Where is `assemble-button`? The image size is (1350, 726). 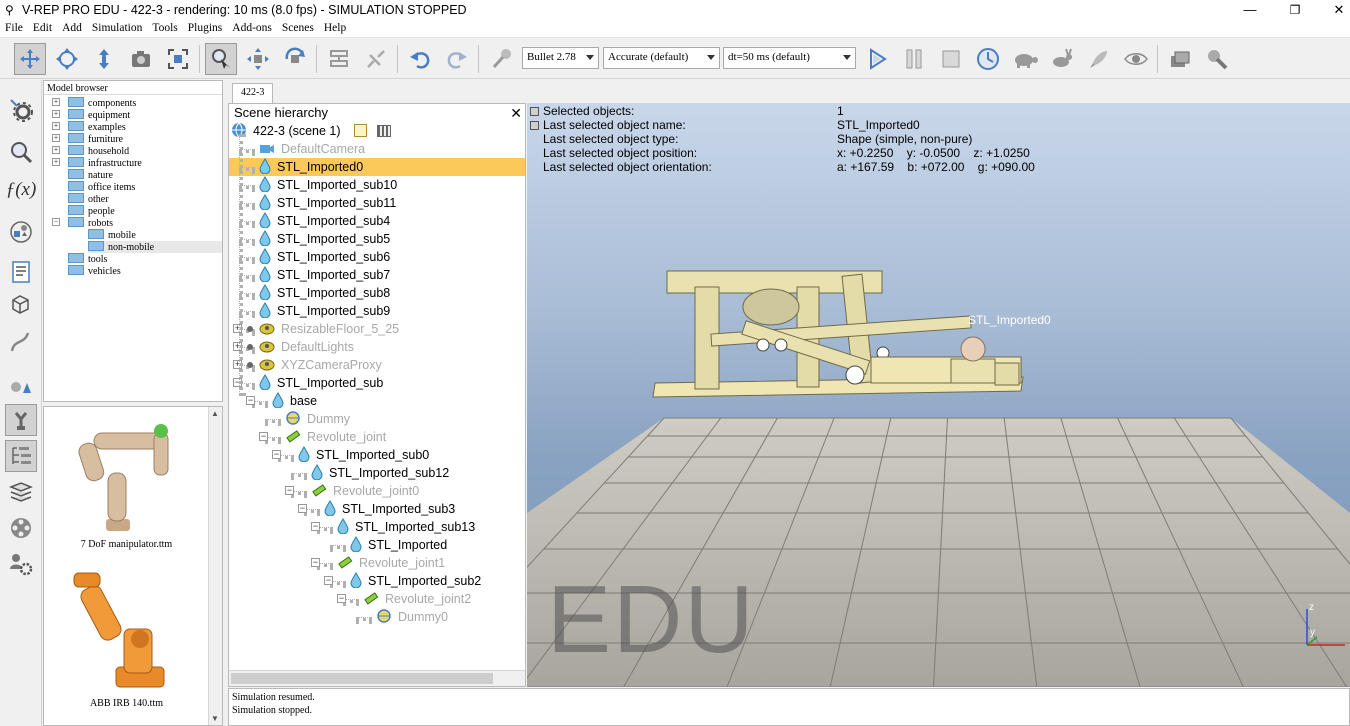
assemble-button is located at coordinates (339, 59).